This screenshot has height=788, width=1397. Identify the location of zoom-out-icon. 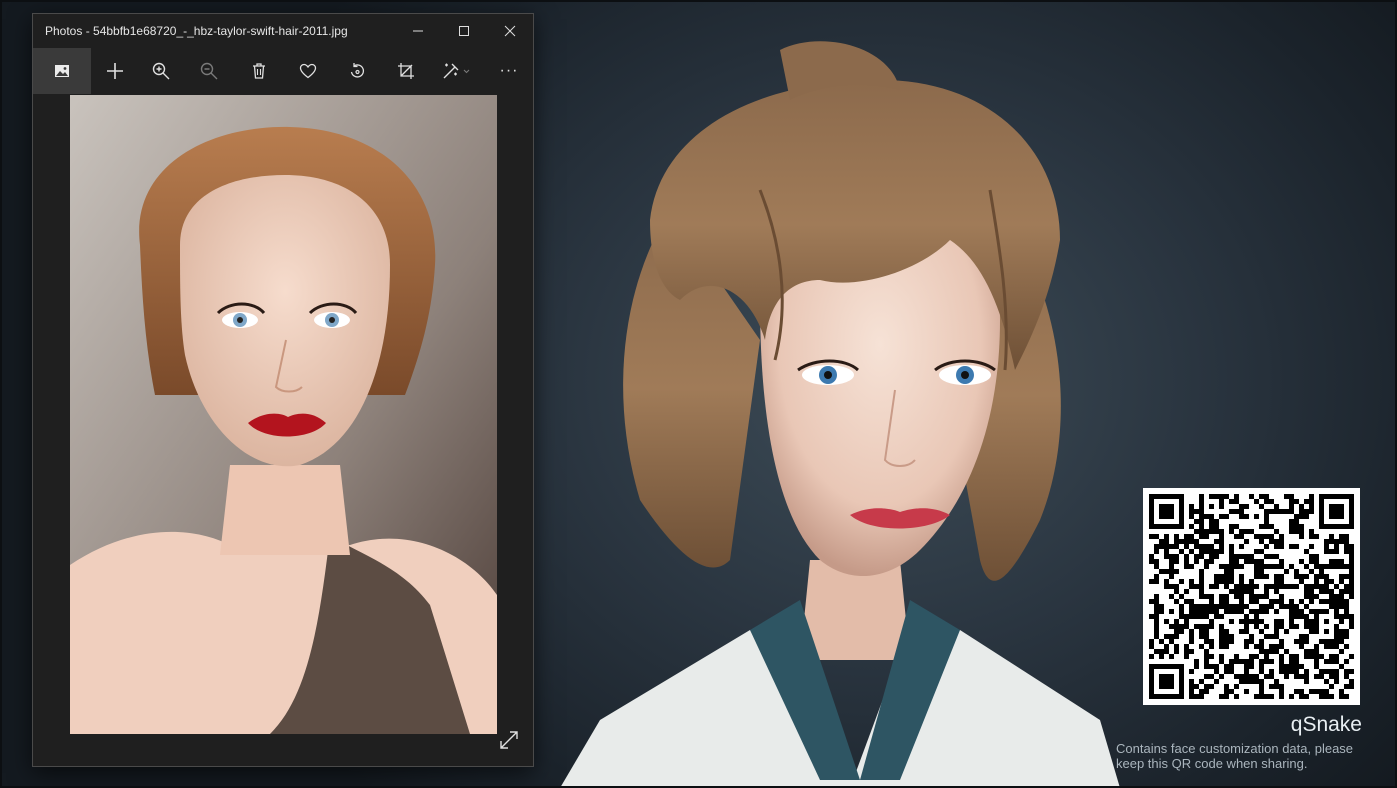
(209, 71).